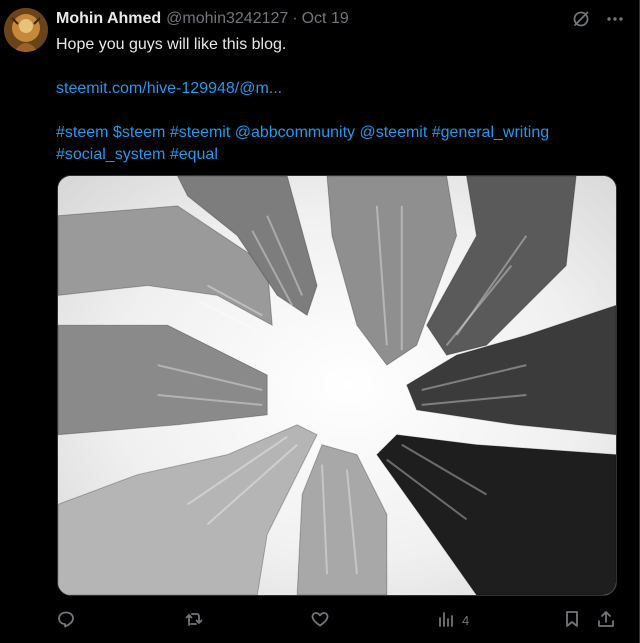 The height and width of the screenshot is (643, 640). I want to click on retweet-button, so click(194, 620).